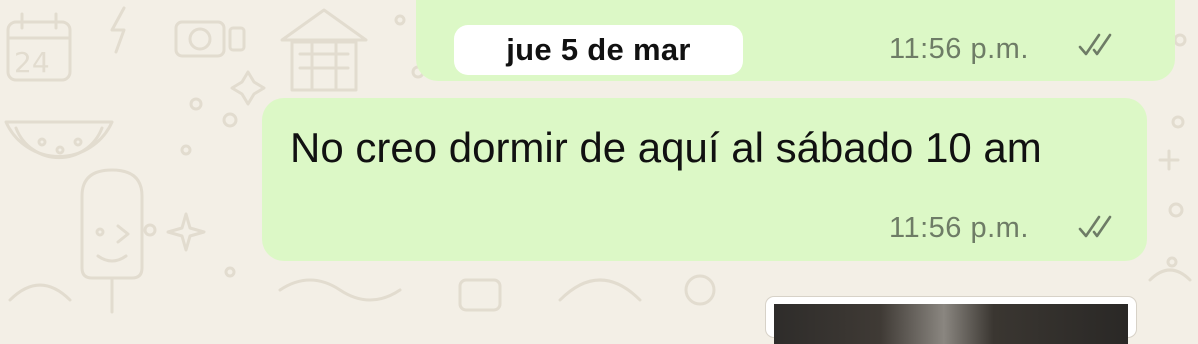 This screenshot has height=344, width=1198. Describe the element at coordinates (598, 50) in the screenshot. I see `date-separator: jue 5 de mar` at that location.